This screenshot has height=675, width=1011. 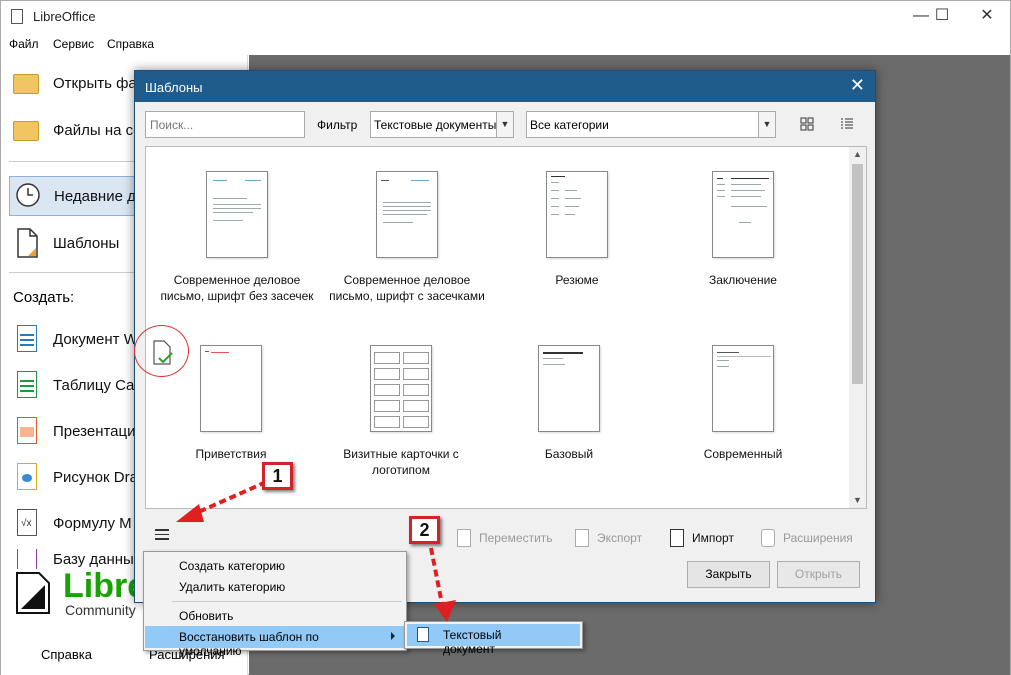 I want to click on text-document-icon, so click(x=423, y=634).